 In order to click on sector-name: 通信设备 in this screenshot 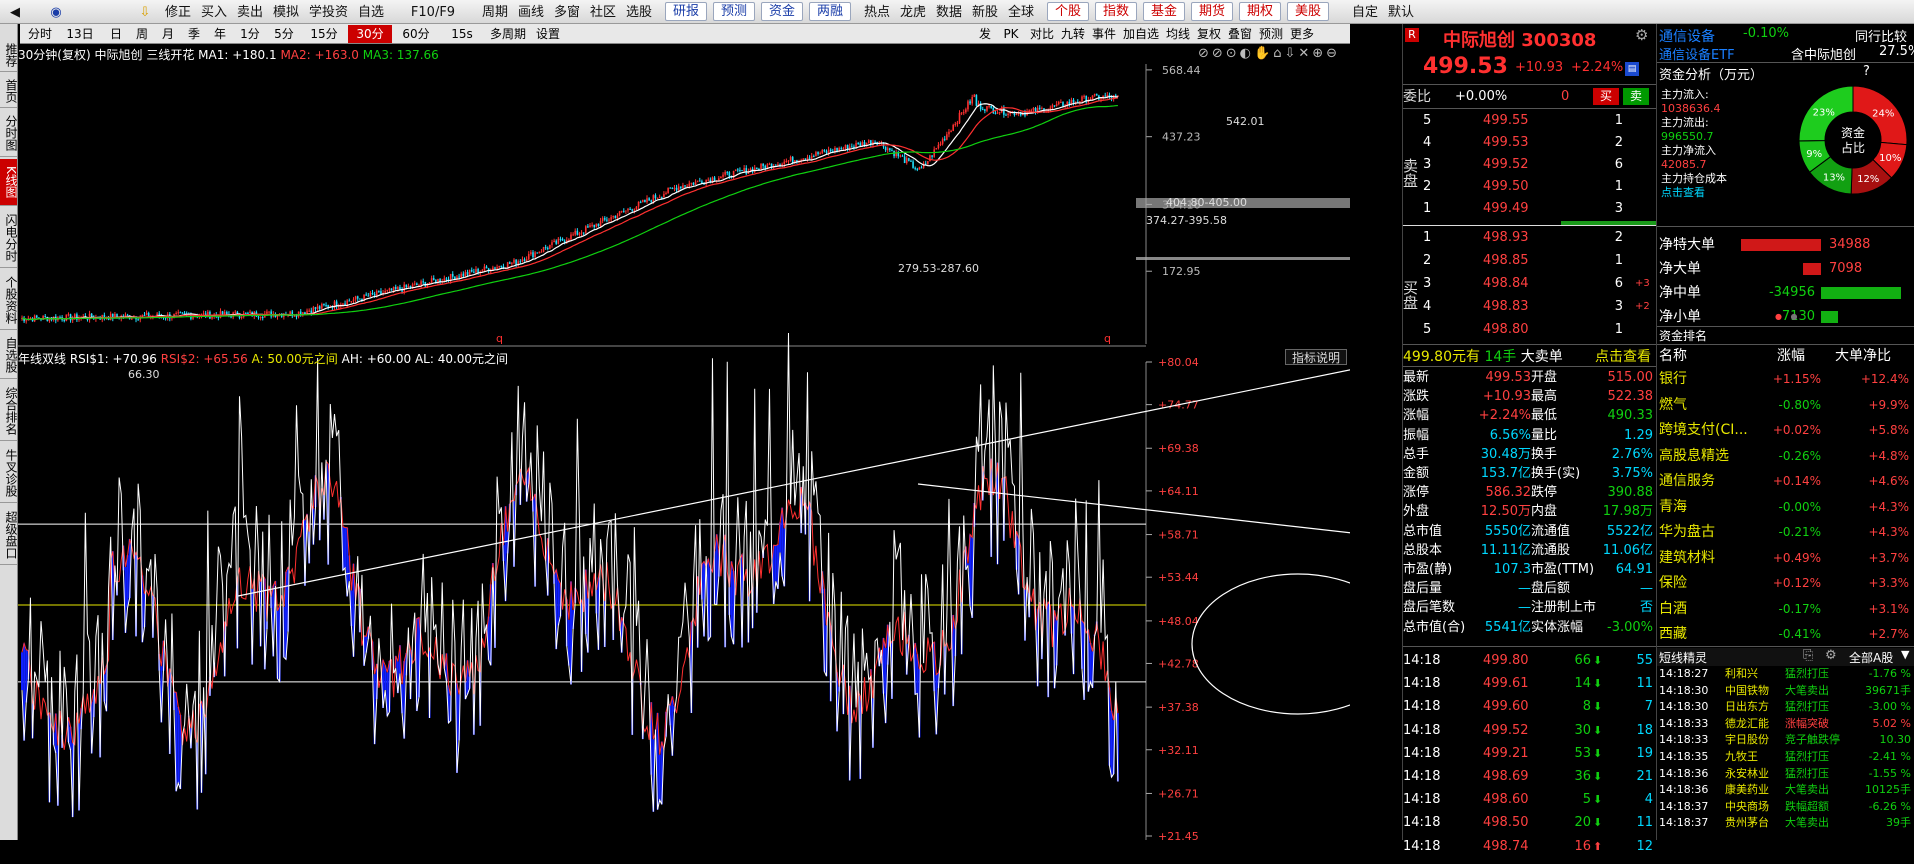, I will do `click(1687, 36)`.